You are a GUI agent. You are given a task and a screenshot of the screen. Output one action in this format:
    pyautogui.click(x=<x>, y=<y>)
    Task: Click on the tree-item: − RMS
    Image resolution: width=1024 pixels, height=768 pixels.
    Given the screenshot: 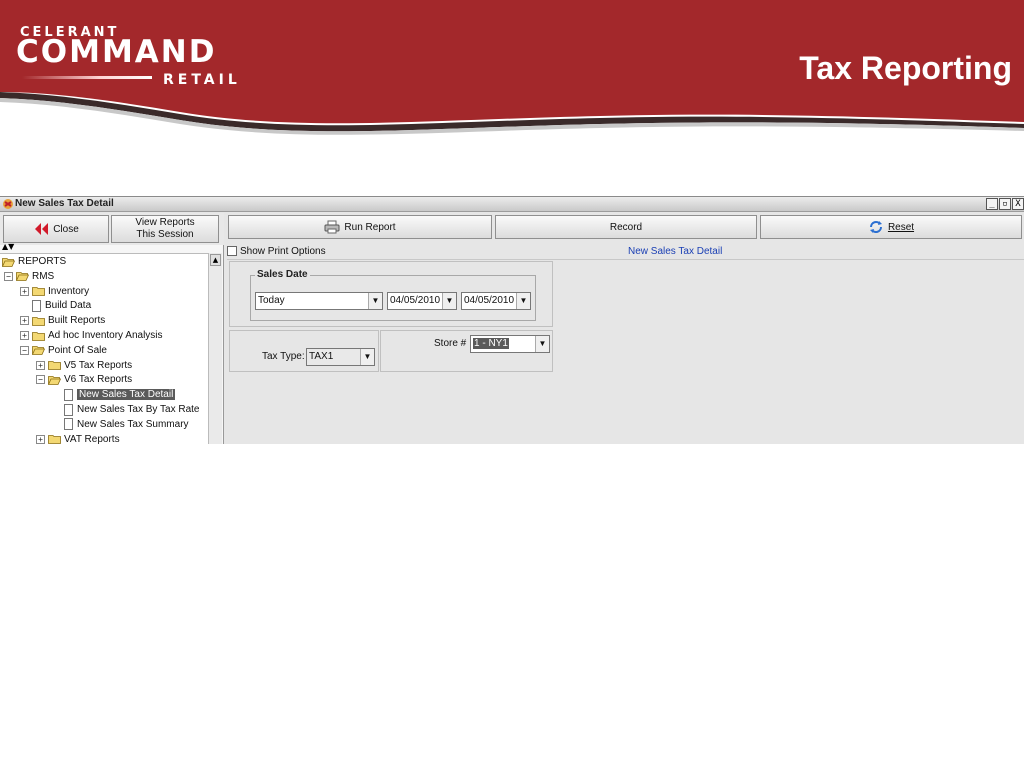 What is the action you would take?
    pyautogui.click(x=29, y=276)
    